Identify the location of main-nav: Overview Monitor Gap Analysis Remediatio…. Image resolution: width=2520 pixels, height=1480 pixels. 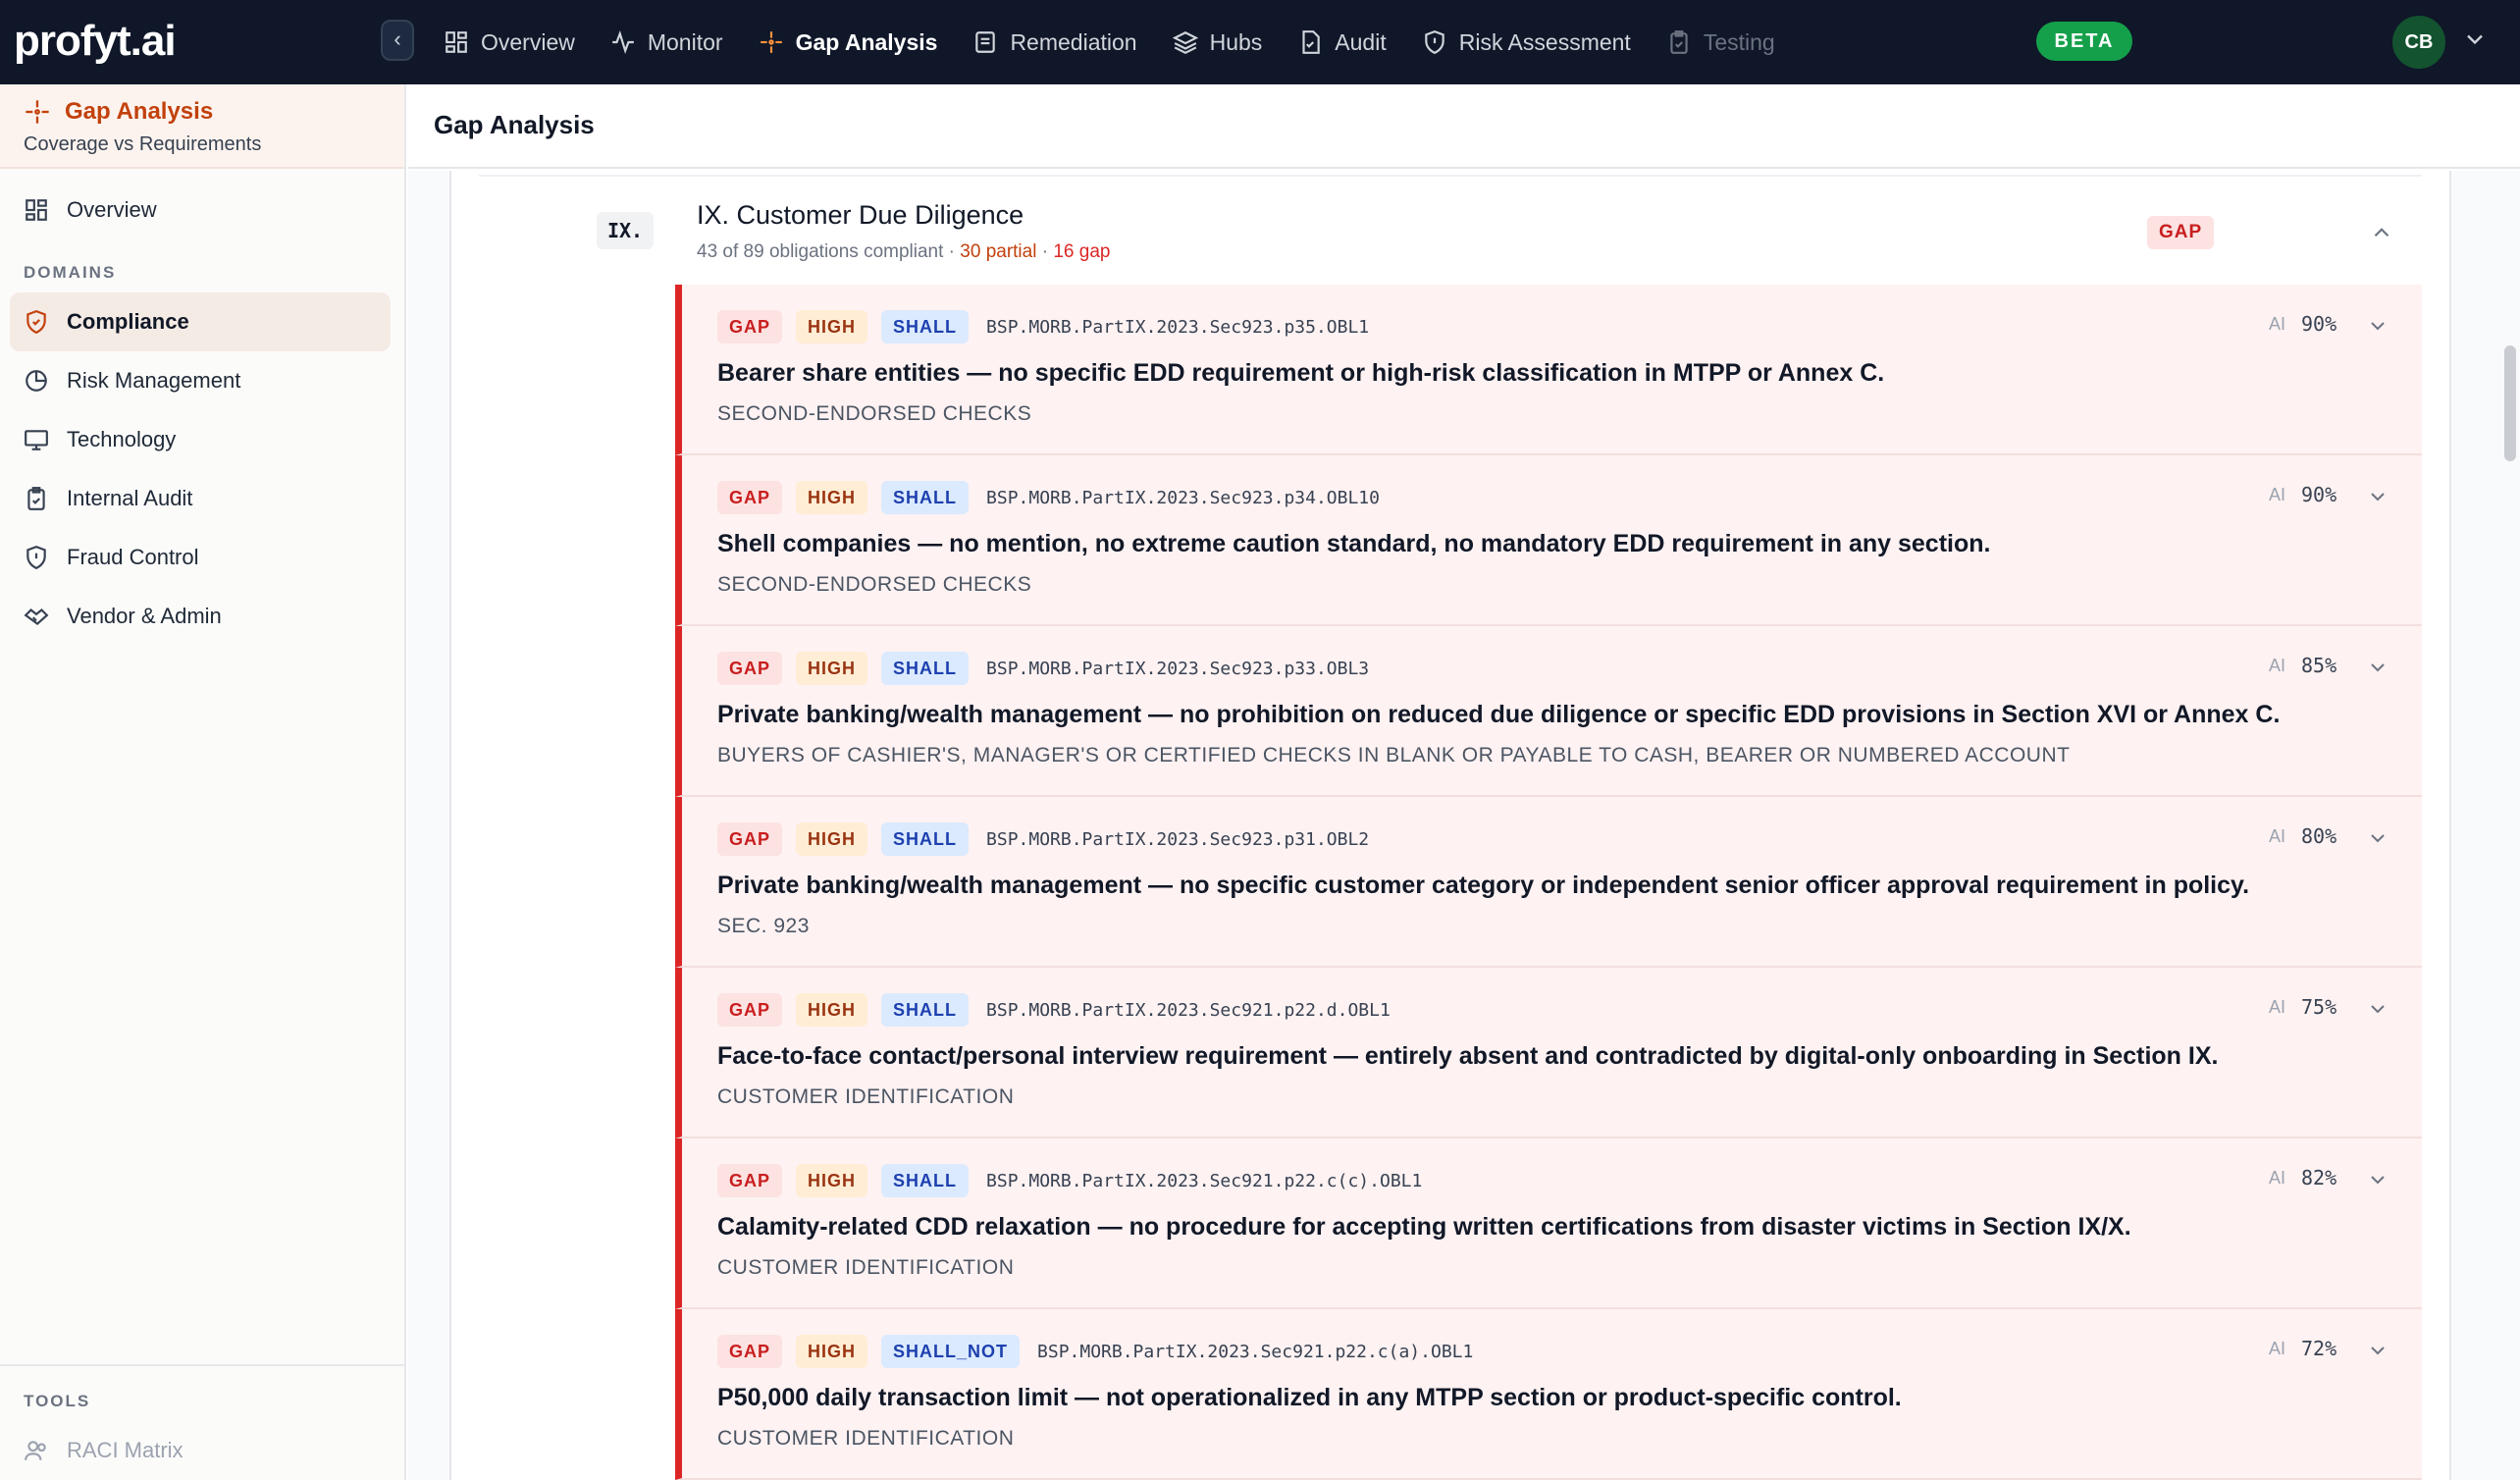
(1127, 42).